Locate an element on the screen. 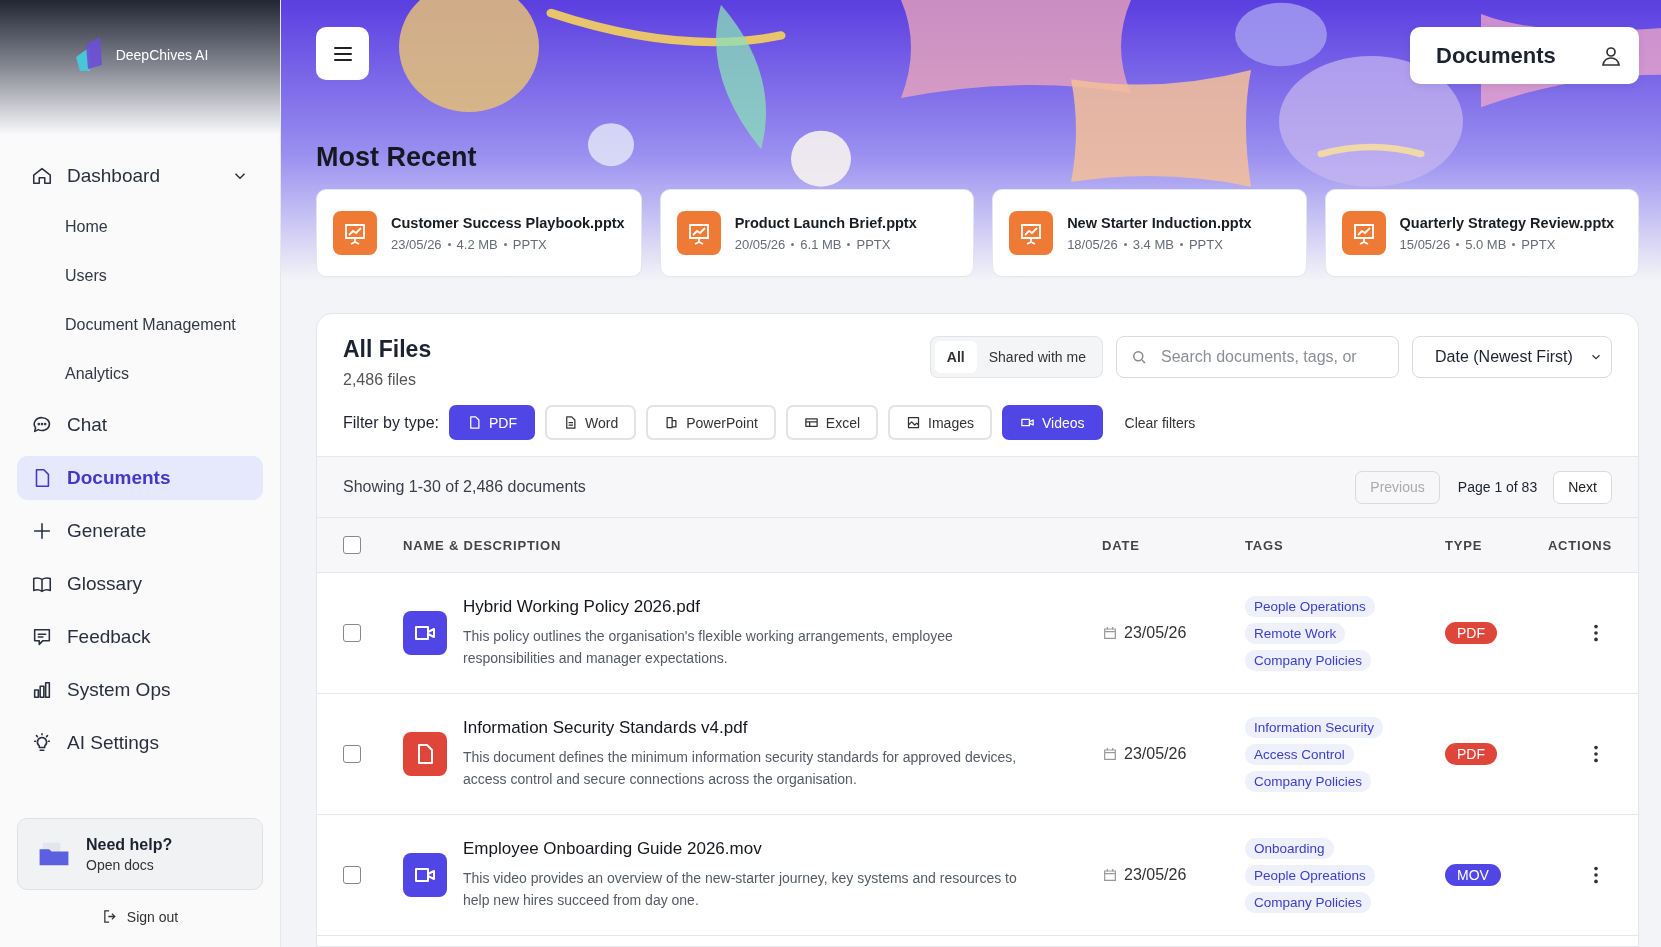 Image resolution: width=1661 pixels, height=947 pixels. recent-file-card: Quarterly Strategy Review.pptx 15/05/26 5.0 MB PPTX is located at coordinates (1481, 233).